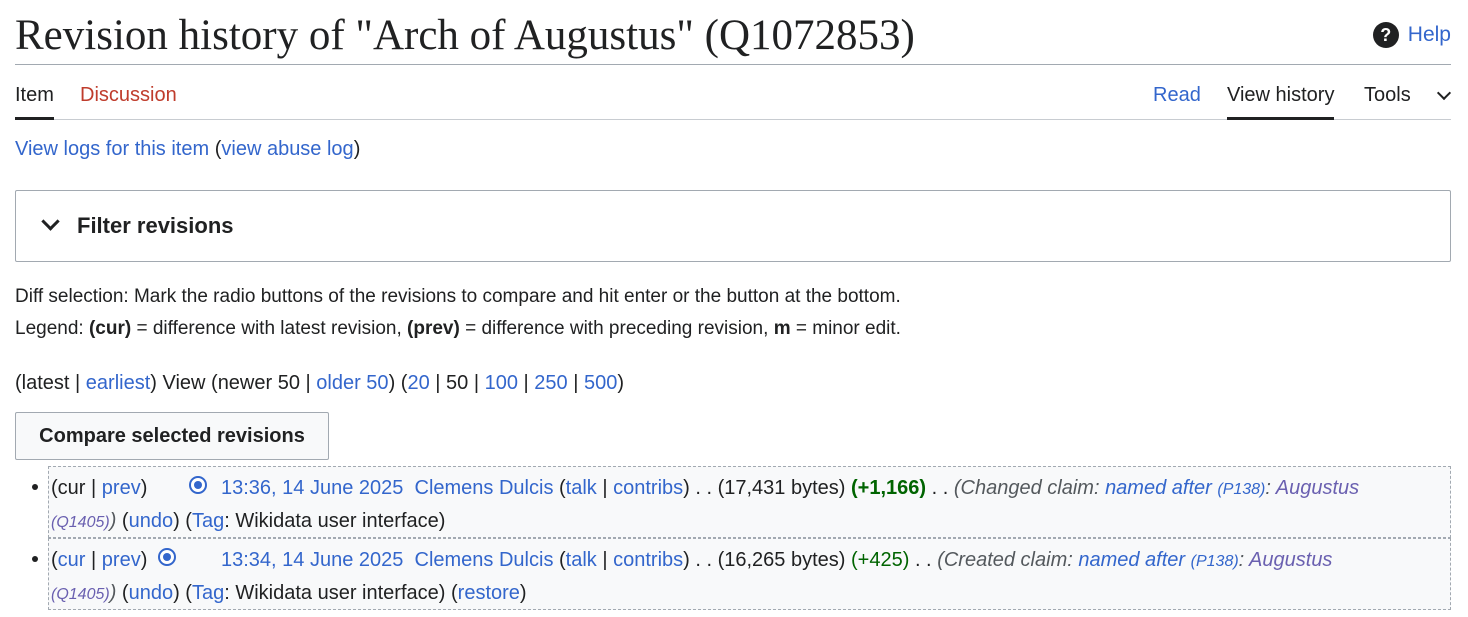  I want to click on legend-prev: (prev), so click(433, 328).